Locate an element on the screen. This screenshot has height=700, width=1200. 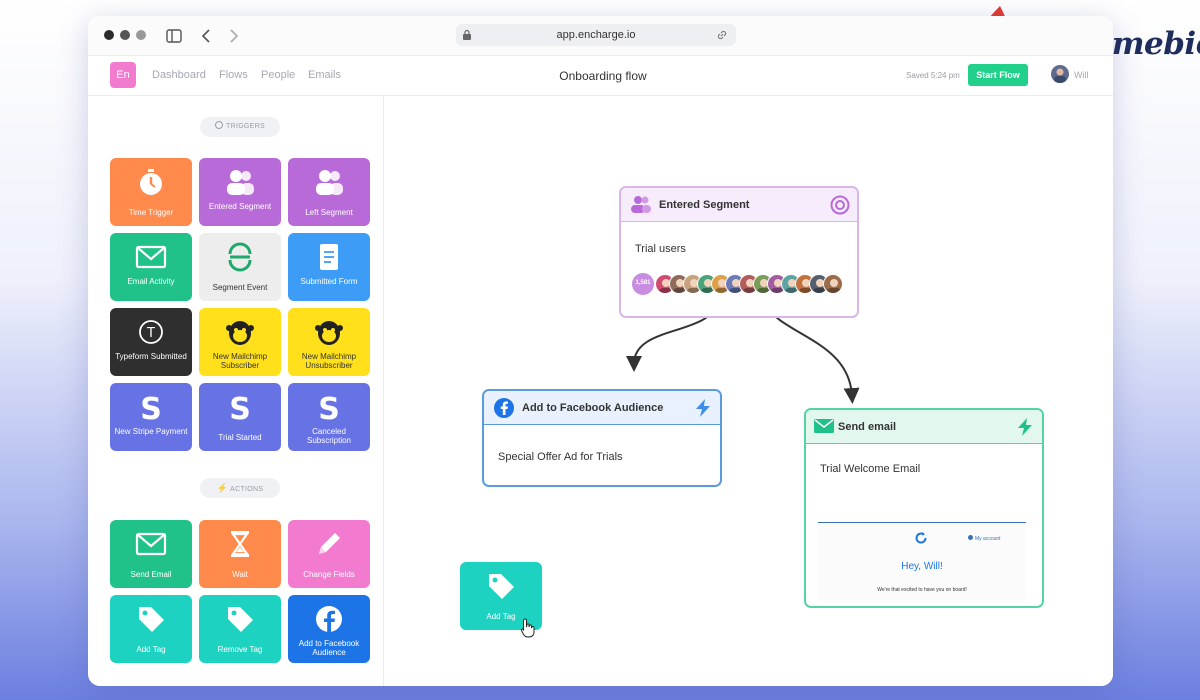
trigger-tile-segment-event: Segment Event is located at coordinates (240, 267).